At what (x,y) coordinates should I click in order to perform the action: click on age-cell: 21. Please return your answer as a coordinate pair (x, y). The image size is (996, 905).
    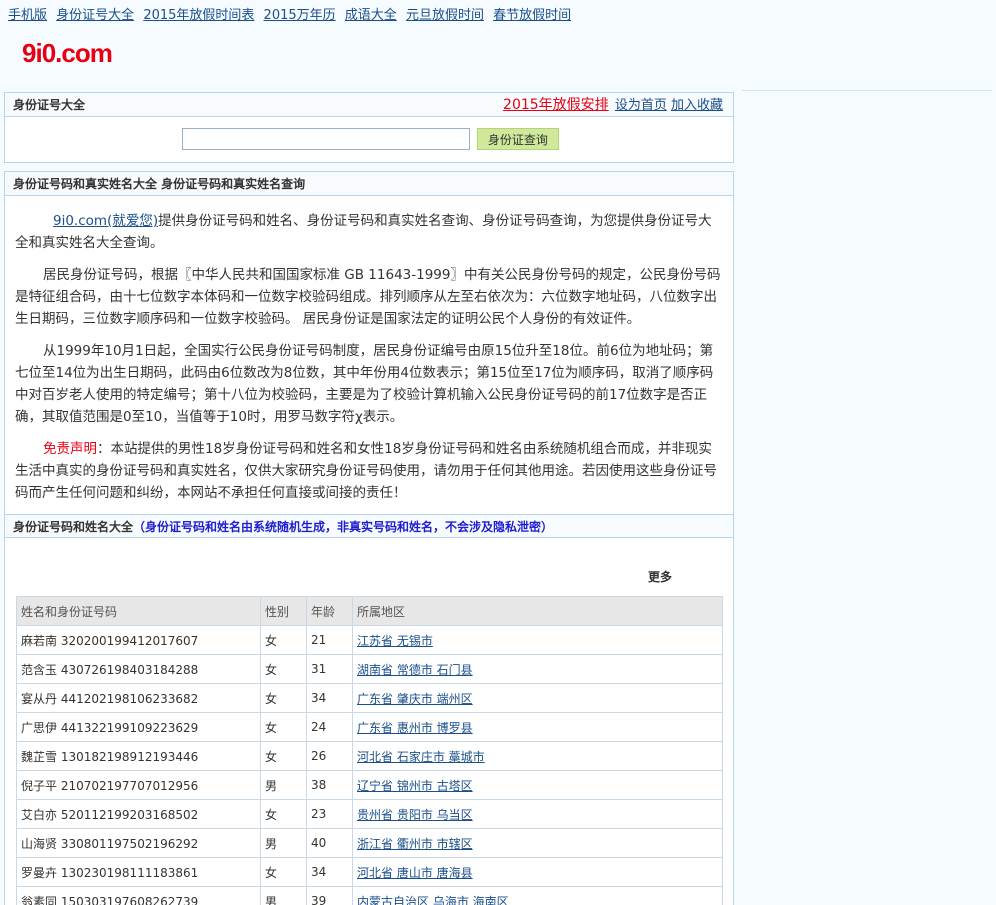
    Looking at the image, I should click on (329, 640).